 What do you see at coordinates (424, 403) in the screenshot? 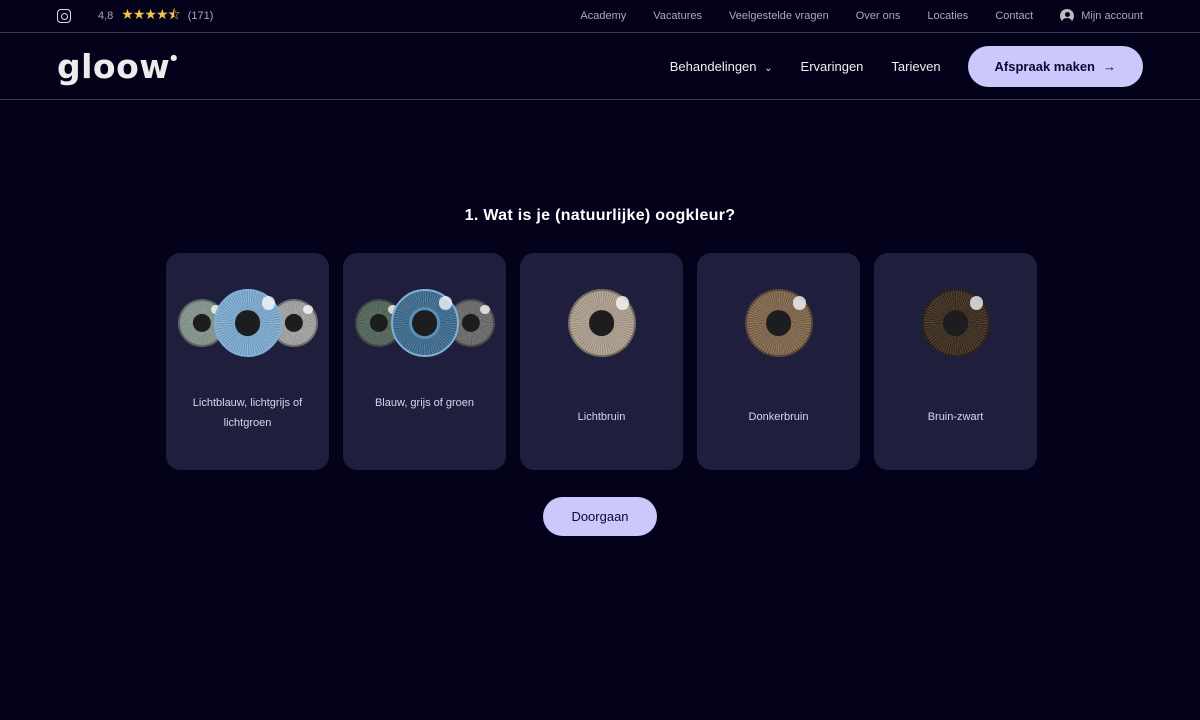
I see `option-label: Blauw, grijs of groen` at bounding box center [424, 403].